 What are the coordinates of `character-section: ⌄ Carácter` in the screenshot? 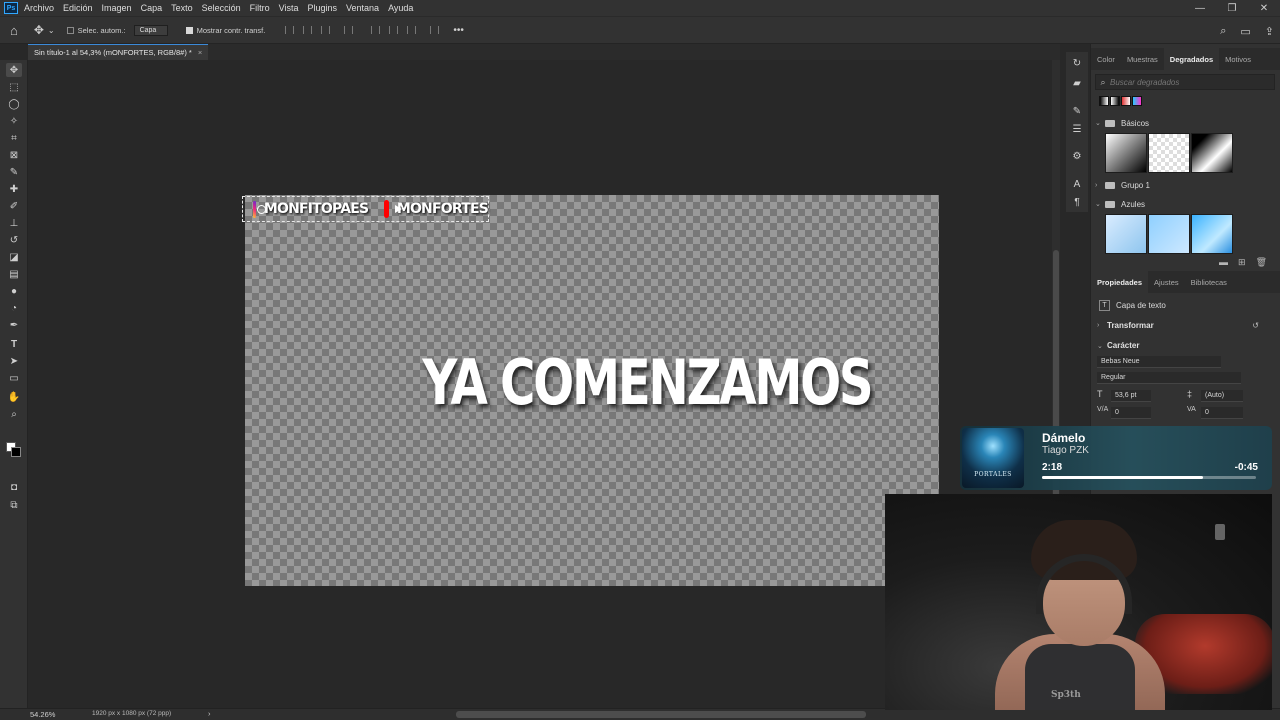 It's located at (1185, 345).